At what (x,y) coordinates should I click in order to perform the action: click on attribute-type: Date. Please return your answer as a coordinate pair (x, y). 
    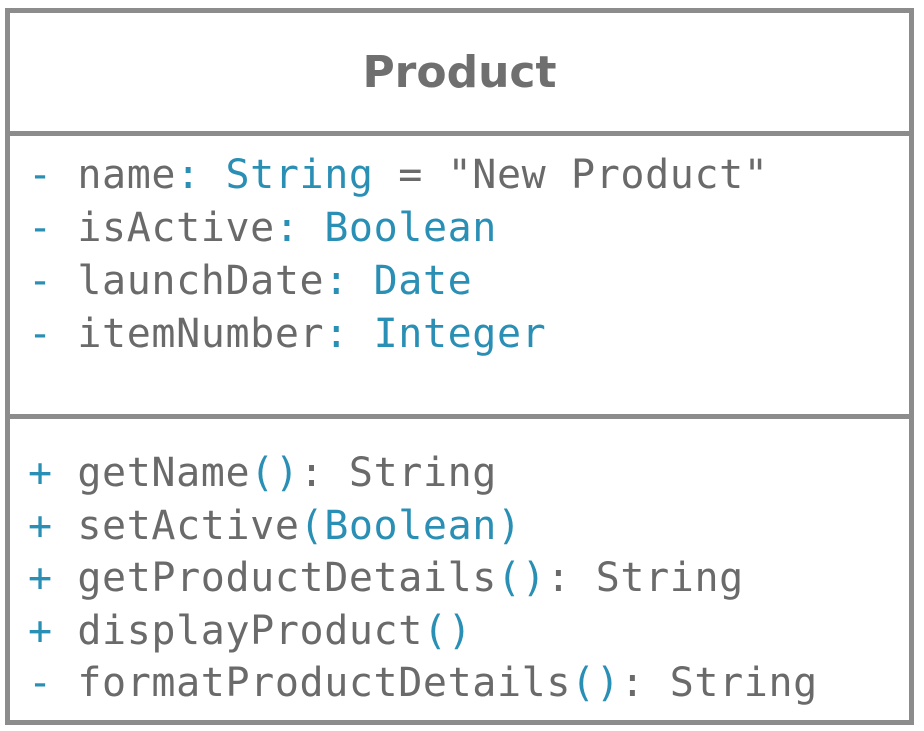
    Looking at the image, I should click on (423, 281).